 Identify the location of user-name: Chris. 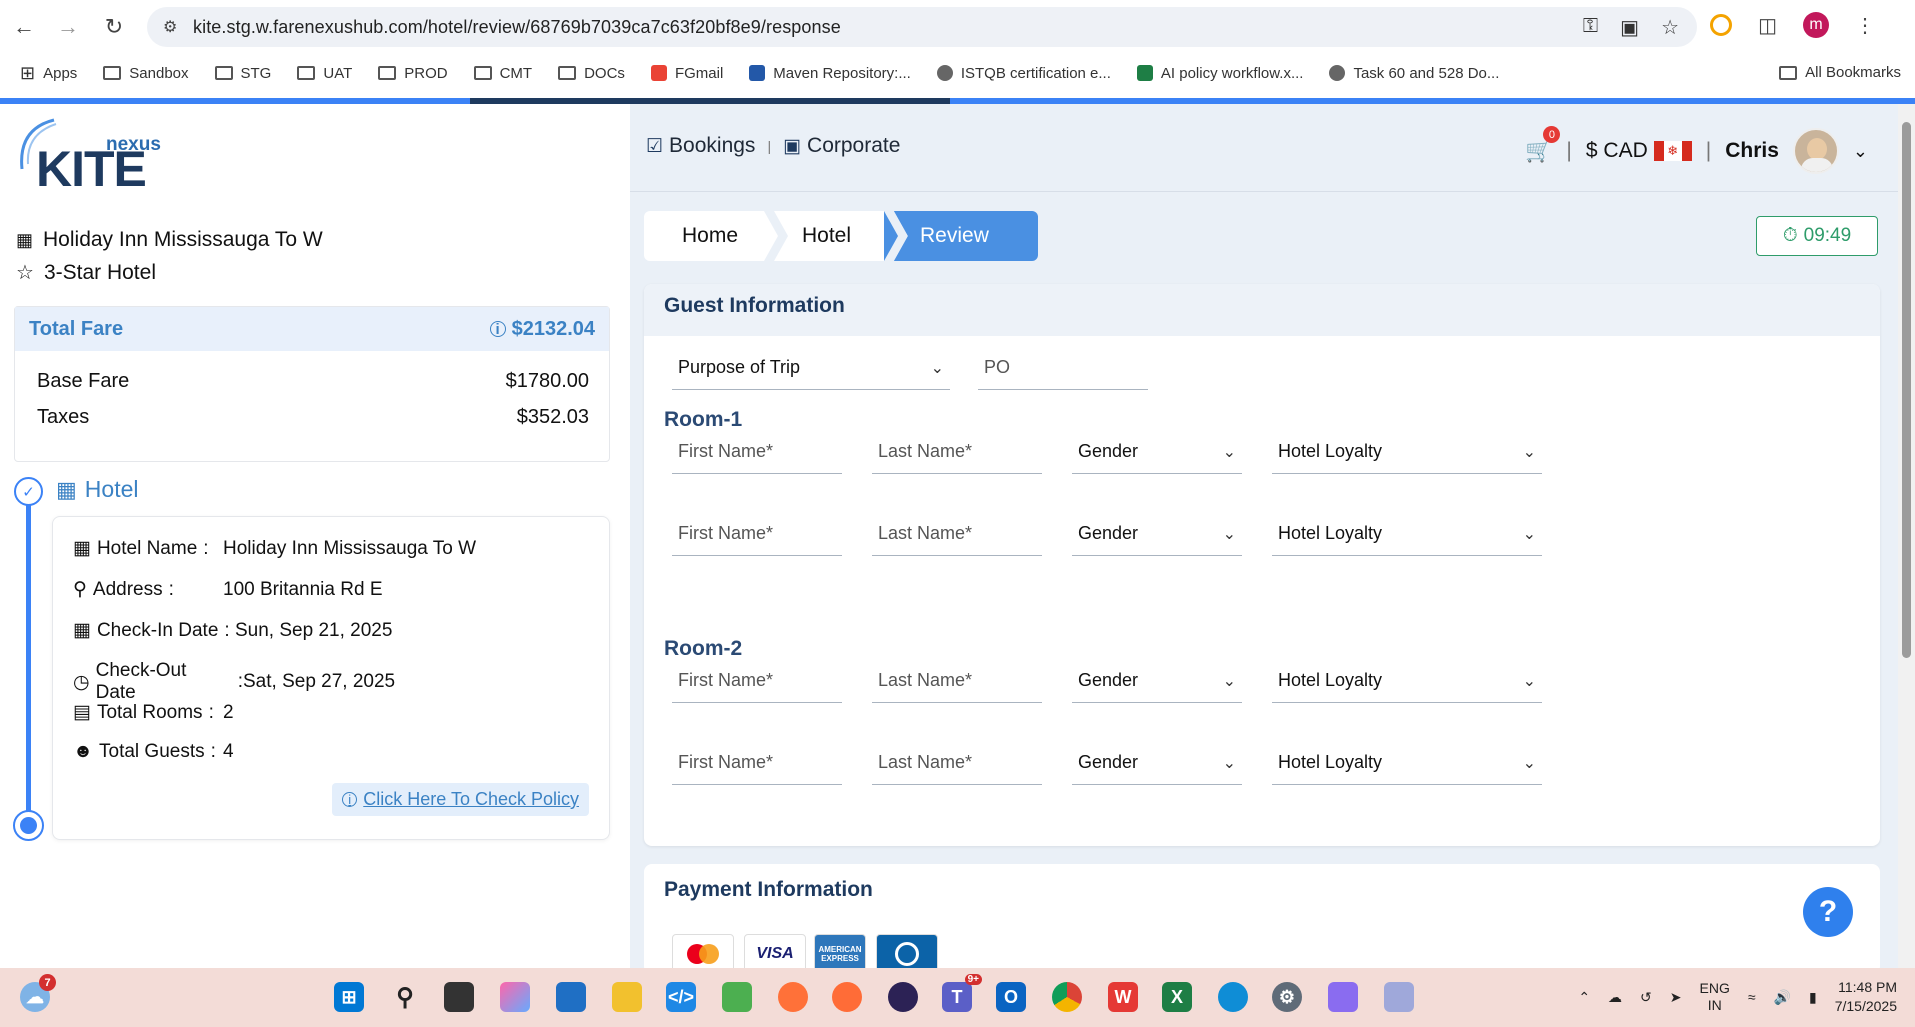
(1752, 151).